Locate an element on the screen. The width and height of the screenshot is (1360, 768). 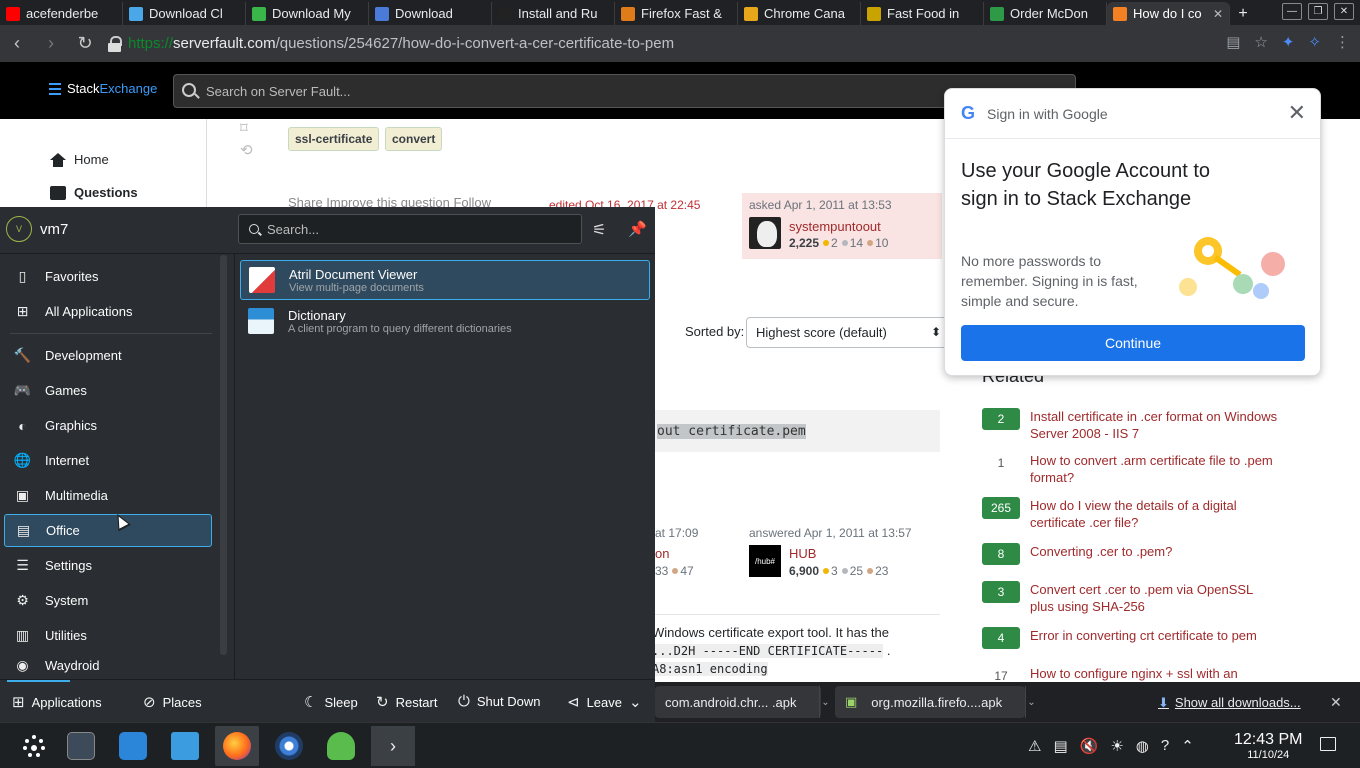
category-settings: ☰ Settings is located at coordinates (108, 565).